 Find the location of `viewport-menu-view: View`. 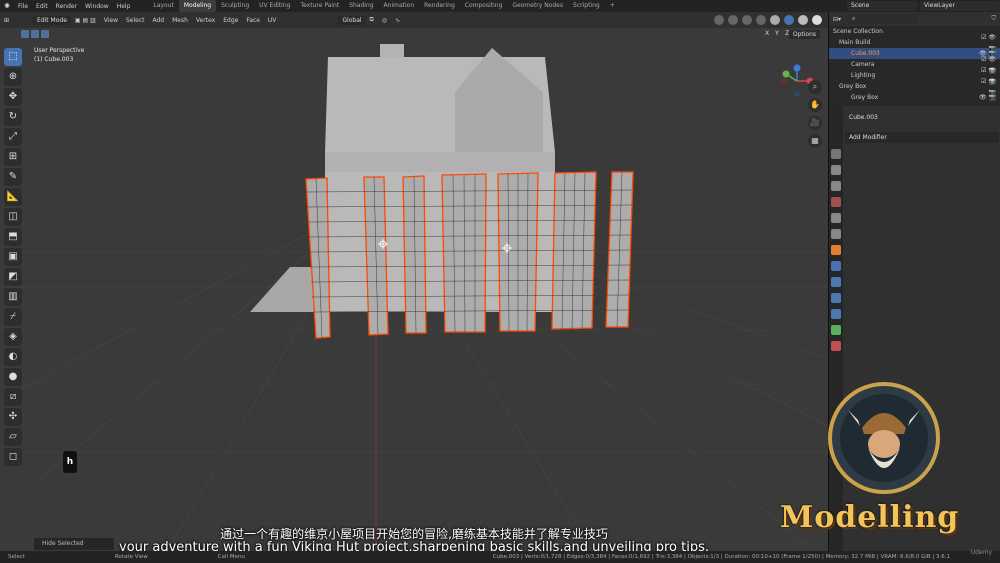

viewport-menu-view: View is located at coordinates (111, 20).